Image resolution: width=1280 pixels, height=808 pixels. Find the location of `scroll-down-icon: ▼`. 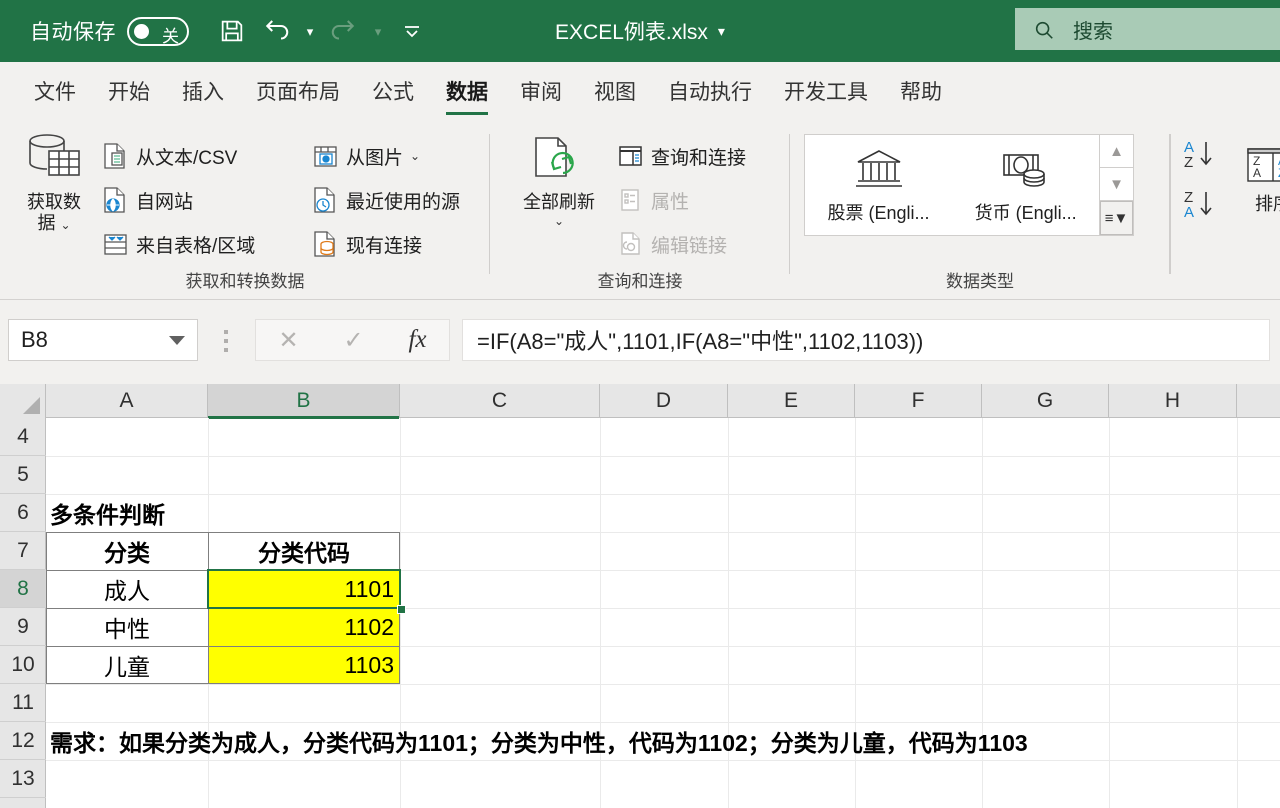

scroll-down-icon: ▼ is located at coordinates (1116, 184).